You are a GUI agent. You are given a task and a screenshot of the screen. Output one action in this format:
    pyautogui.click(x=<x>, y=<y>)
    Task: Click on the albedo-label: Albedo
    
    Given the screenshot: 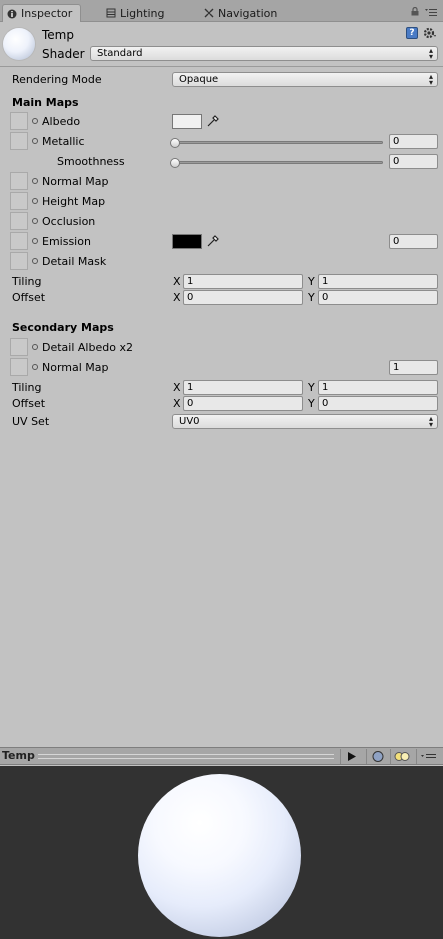 What is the action you would take?
    pyautogui.click(x=61, y=121)
    